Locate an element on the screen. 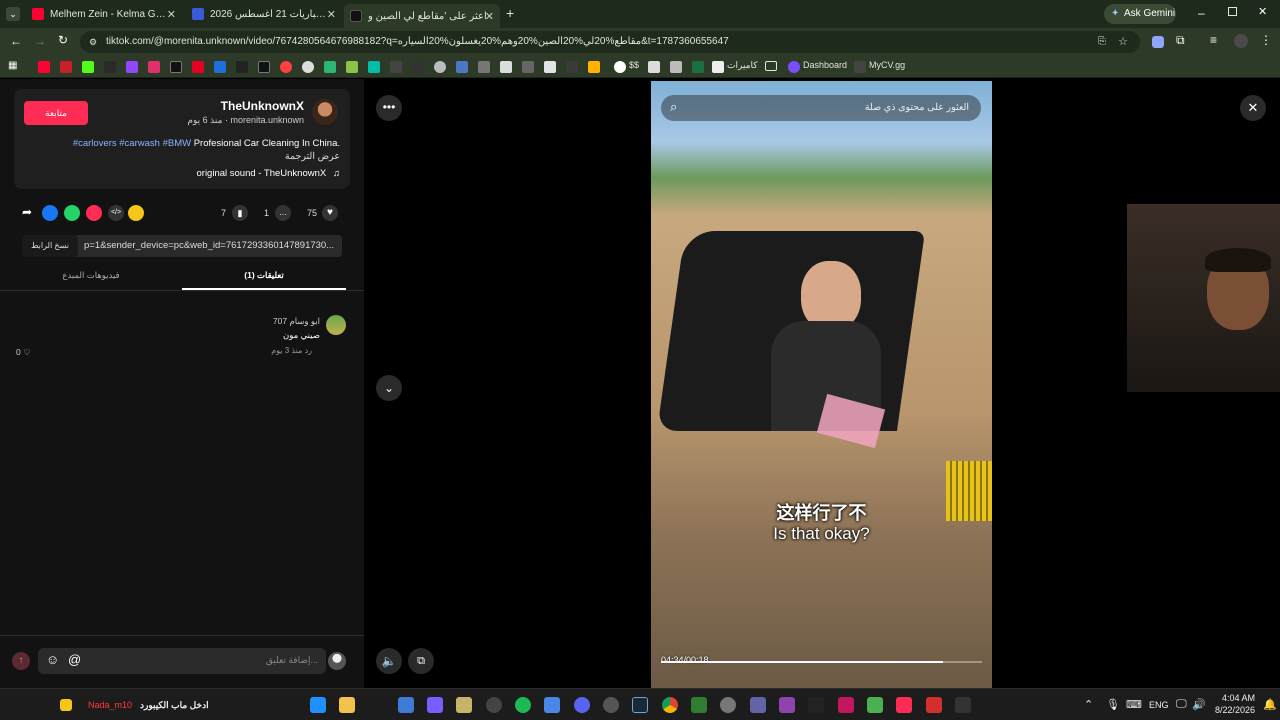 The image size is (1280, 720). folder-icon is located at coordinates (771, 66).